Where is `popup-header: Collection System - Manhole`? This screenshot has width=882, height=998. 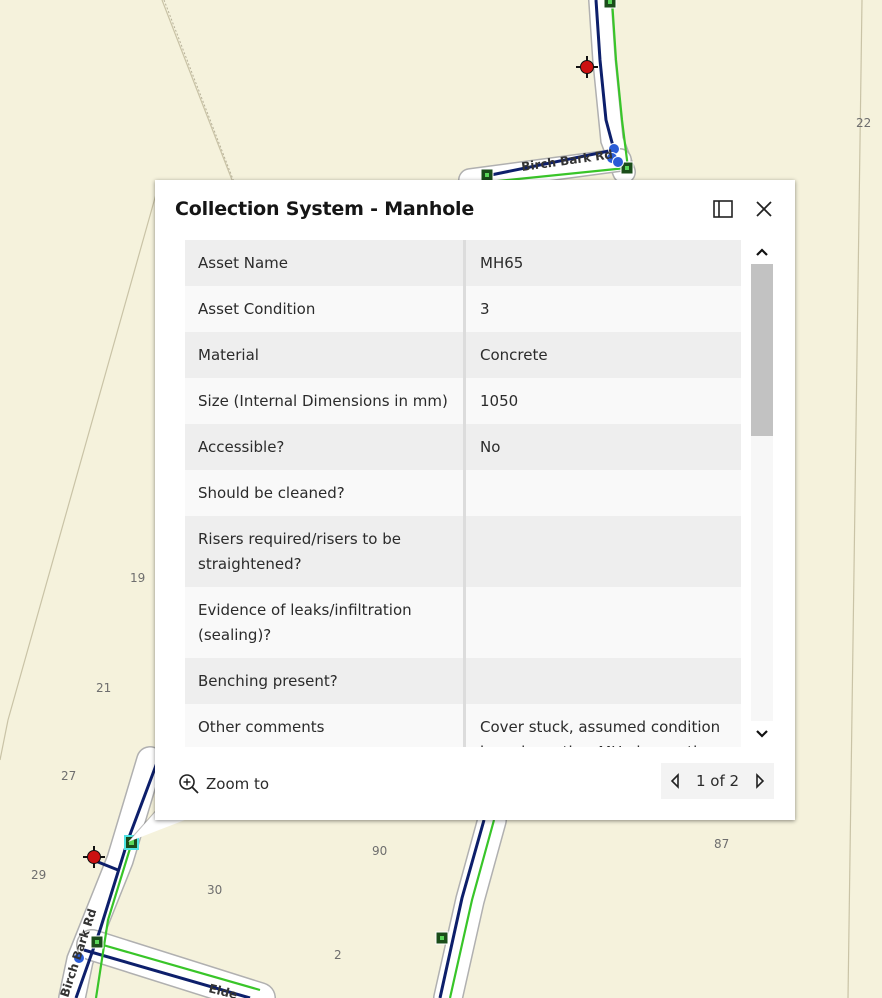
popup-header: Collection System - Manhole is located at coordinates (475, 210).